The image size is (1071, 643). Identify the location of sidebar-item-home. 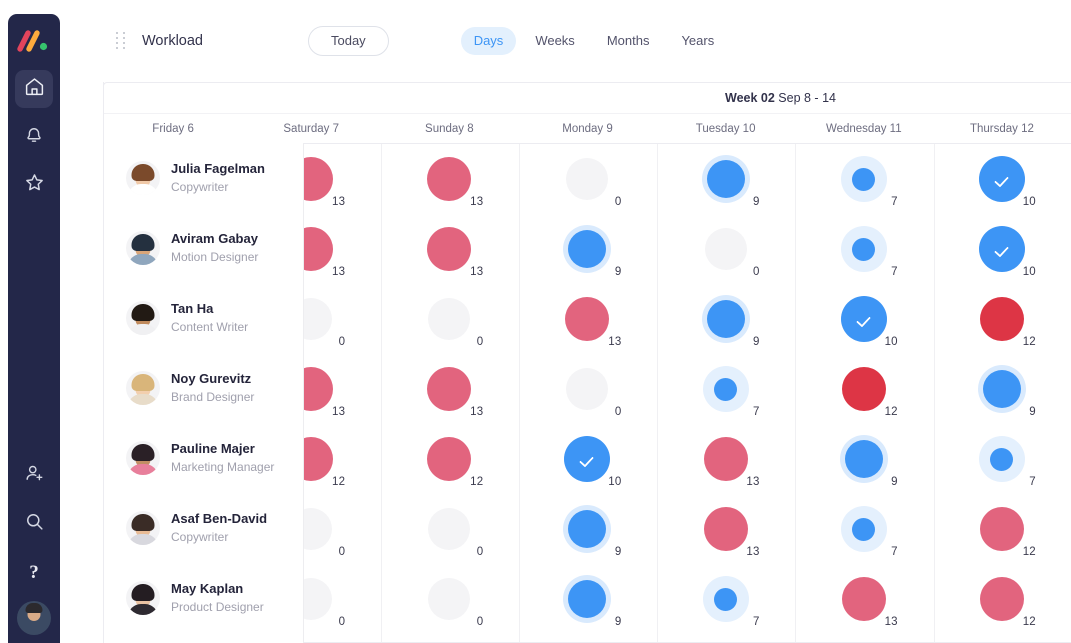
(34, 89).